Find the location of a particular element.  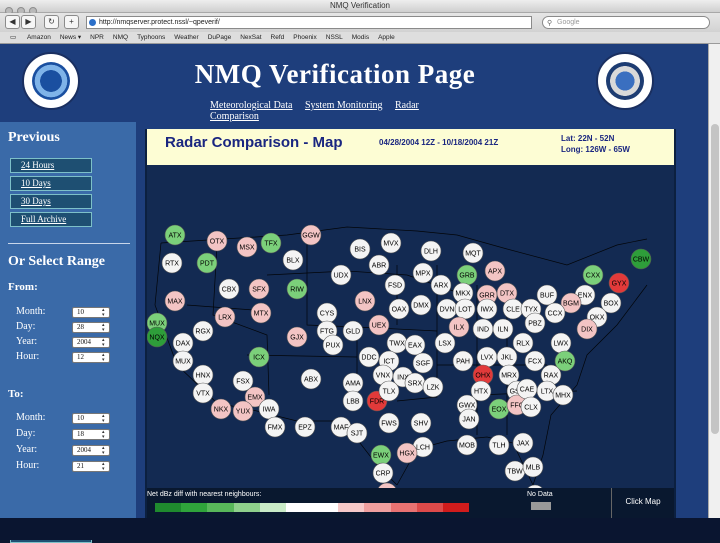

range-10-days-button: 10 Days is located at coordinates (51, 183).